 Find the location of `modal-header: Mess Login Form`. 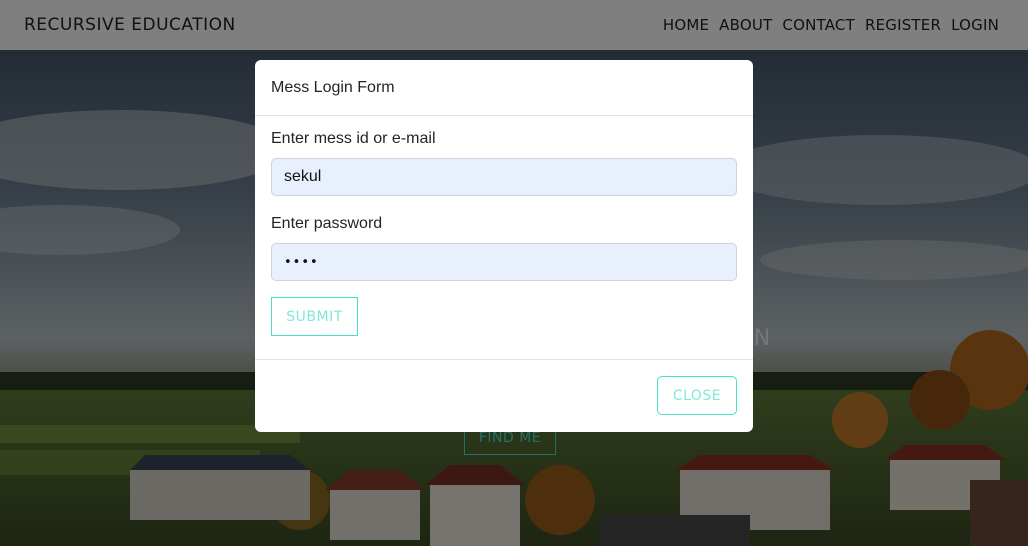

modal-header: Mess Login Form is located at coordinates (504, 88).